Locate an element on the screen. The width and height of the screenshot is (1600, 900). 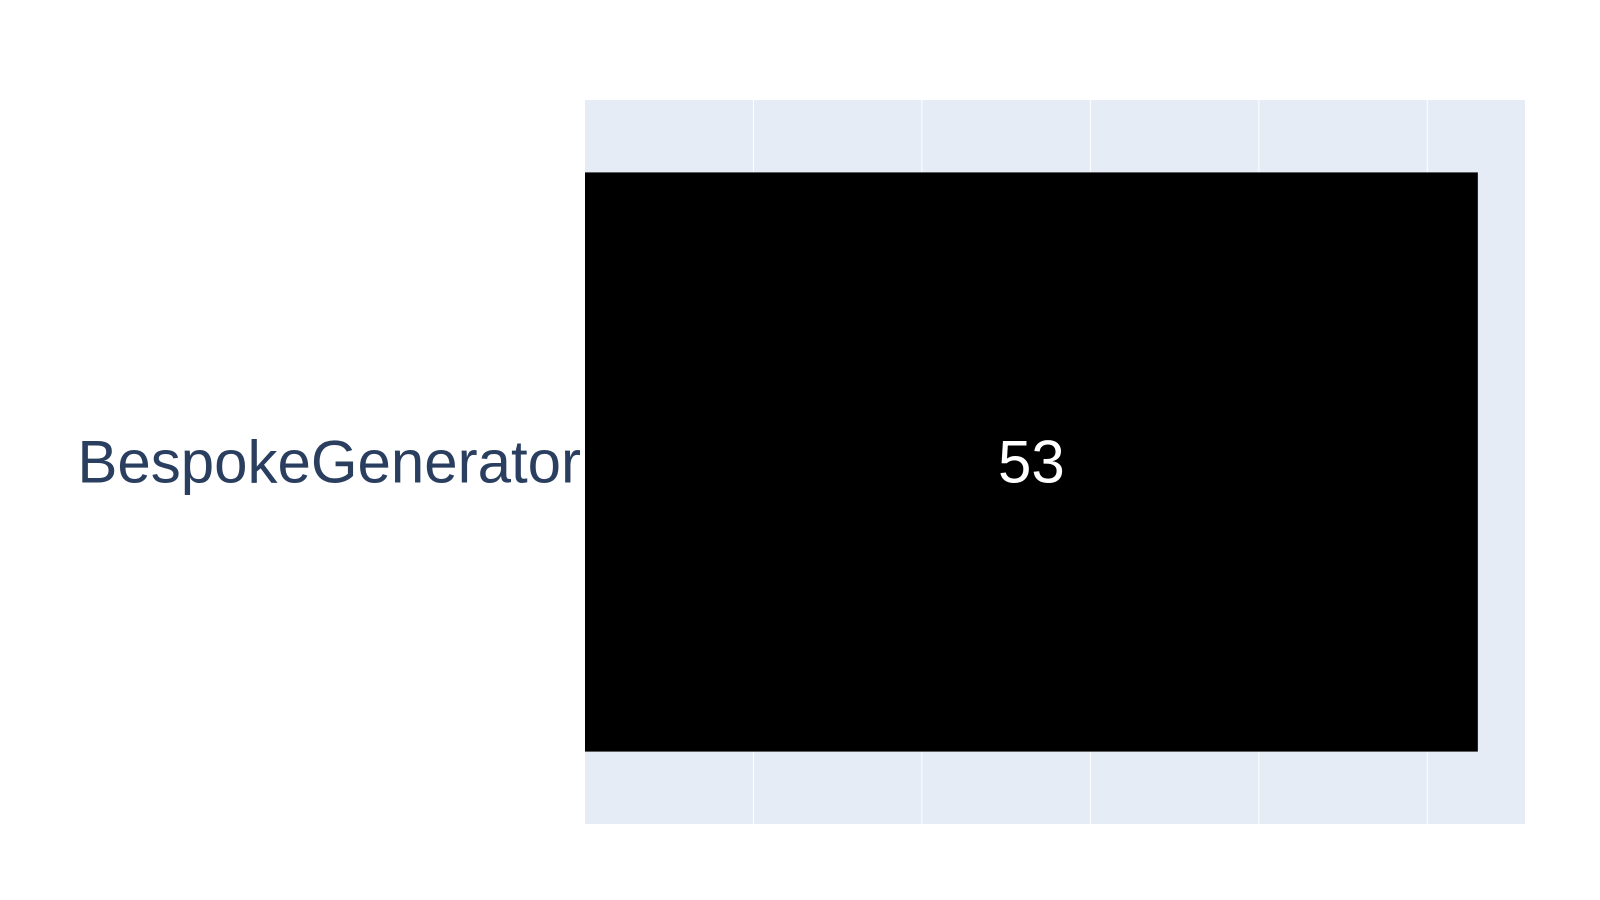
y-axis-tick-labels: BespokeGenerator is located at coordinates (329, 462).